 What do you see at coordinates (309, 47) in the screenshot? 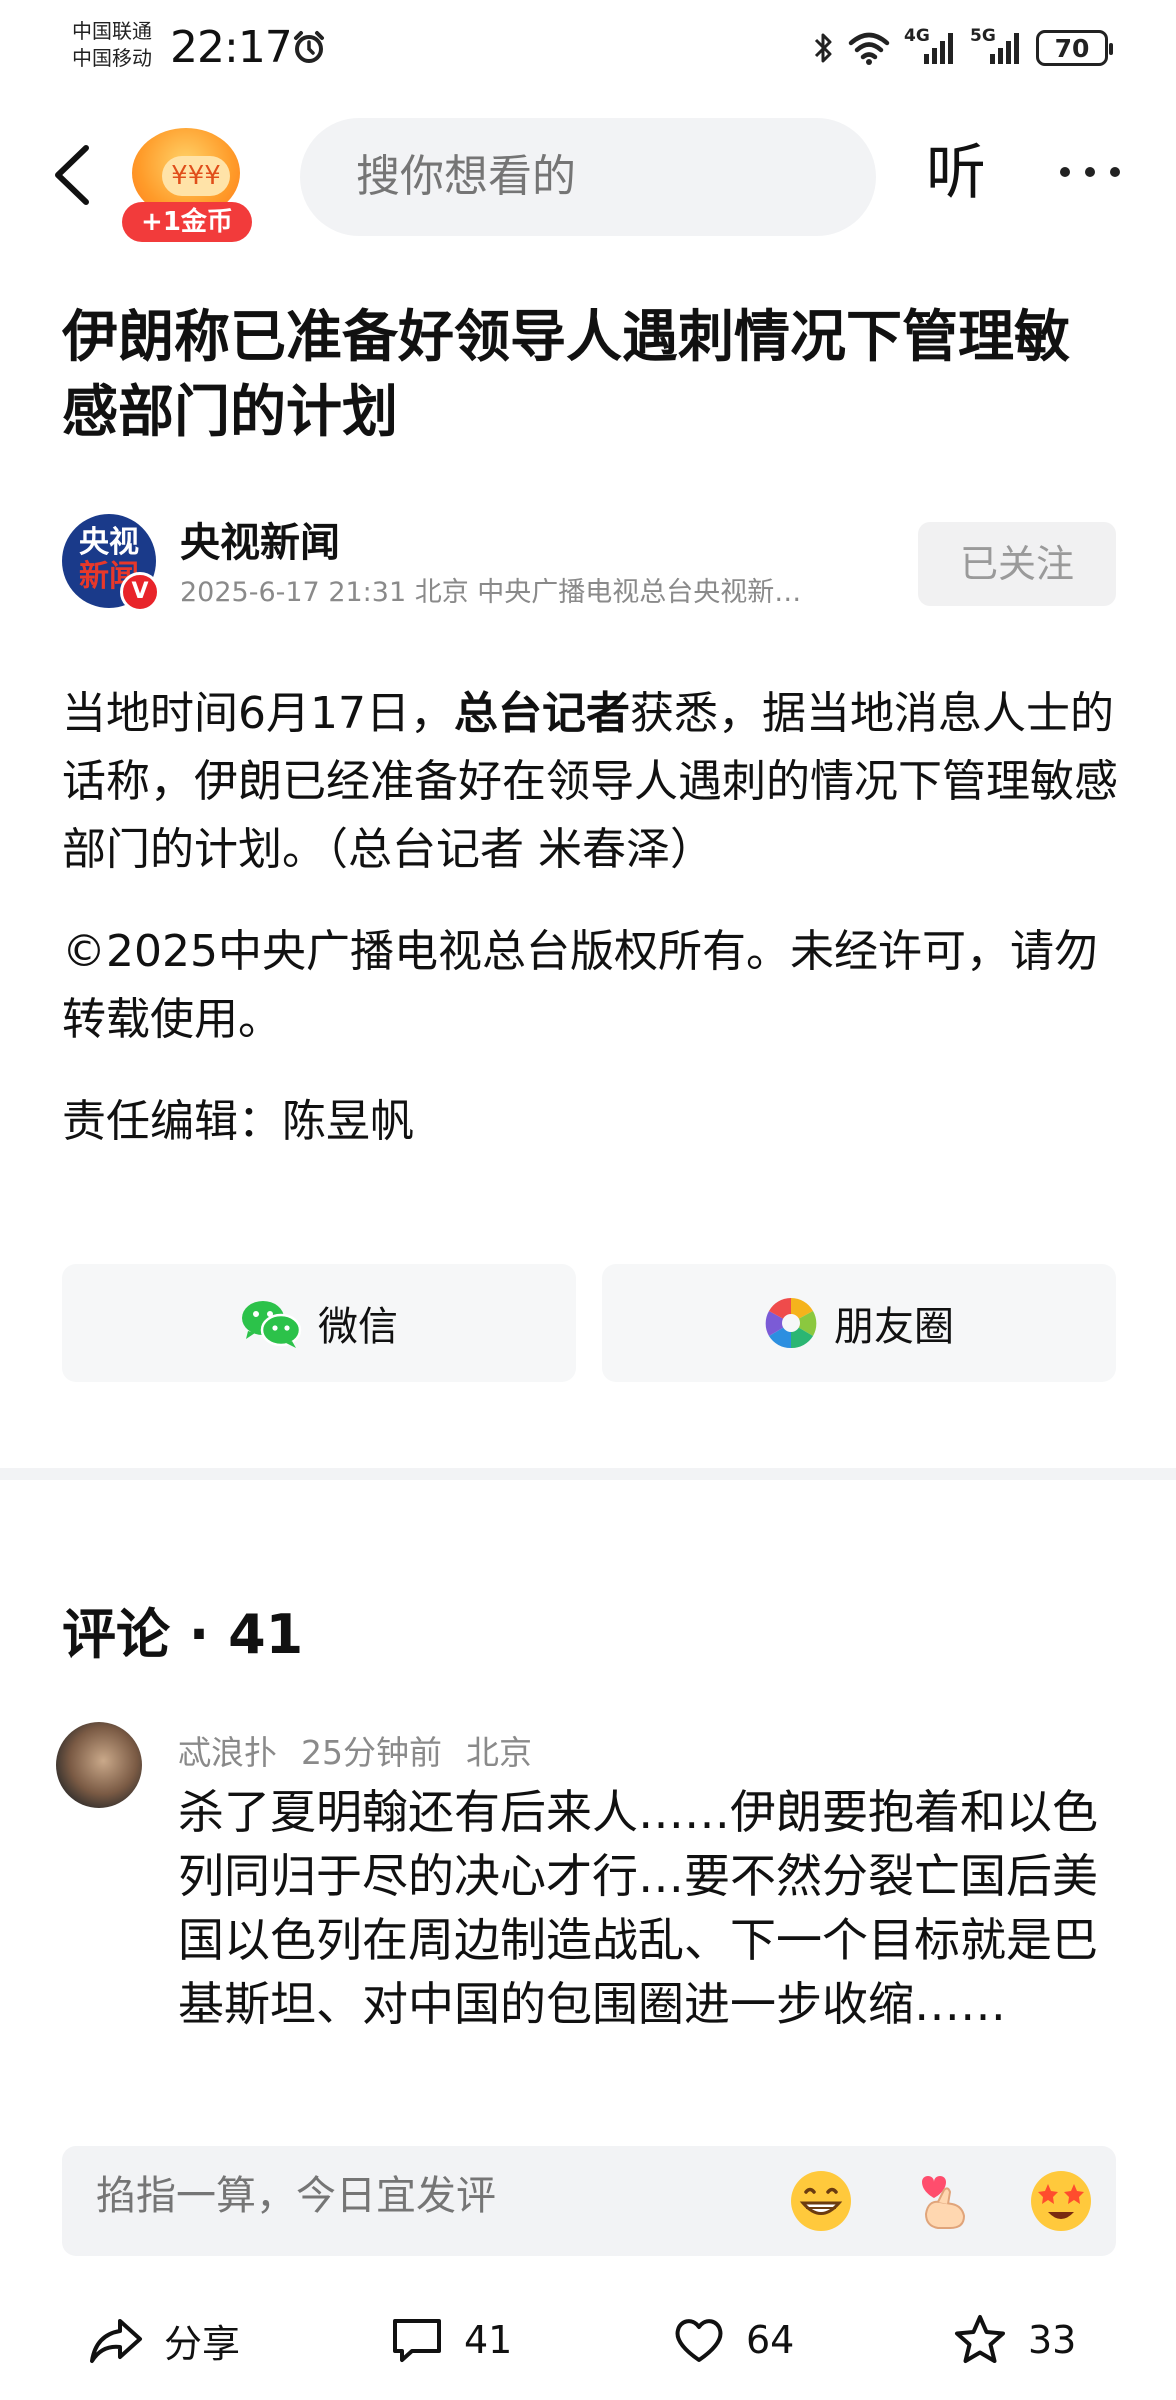
I see `alarm-icon` at bounding box center [309, 47].